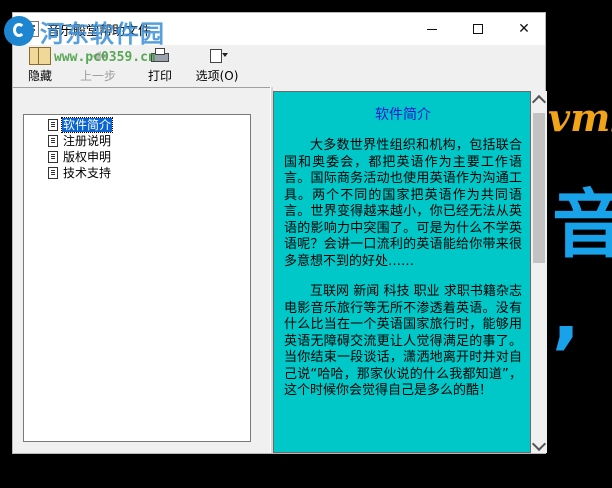  What do you see at coordinates (539, 102) in the screenshot?
I see `scroll-up-icon` at bounding box center [539, 102].